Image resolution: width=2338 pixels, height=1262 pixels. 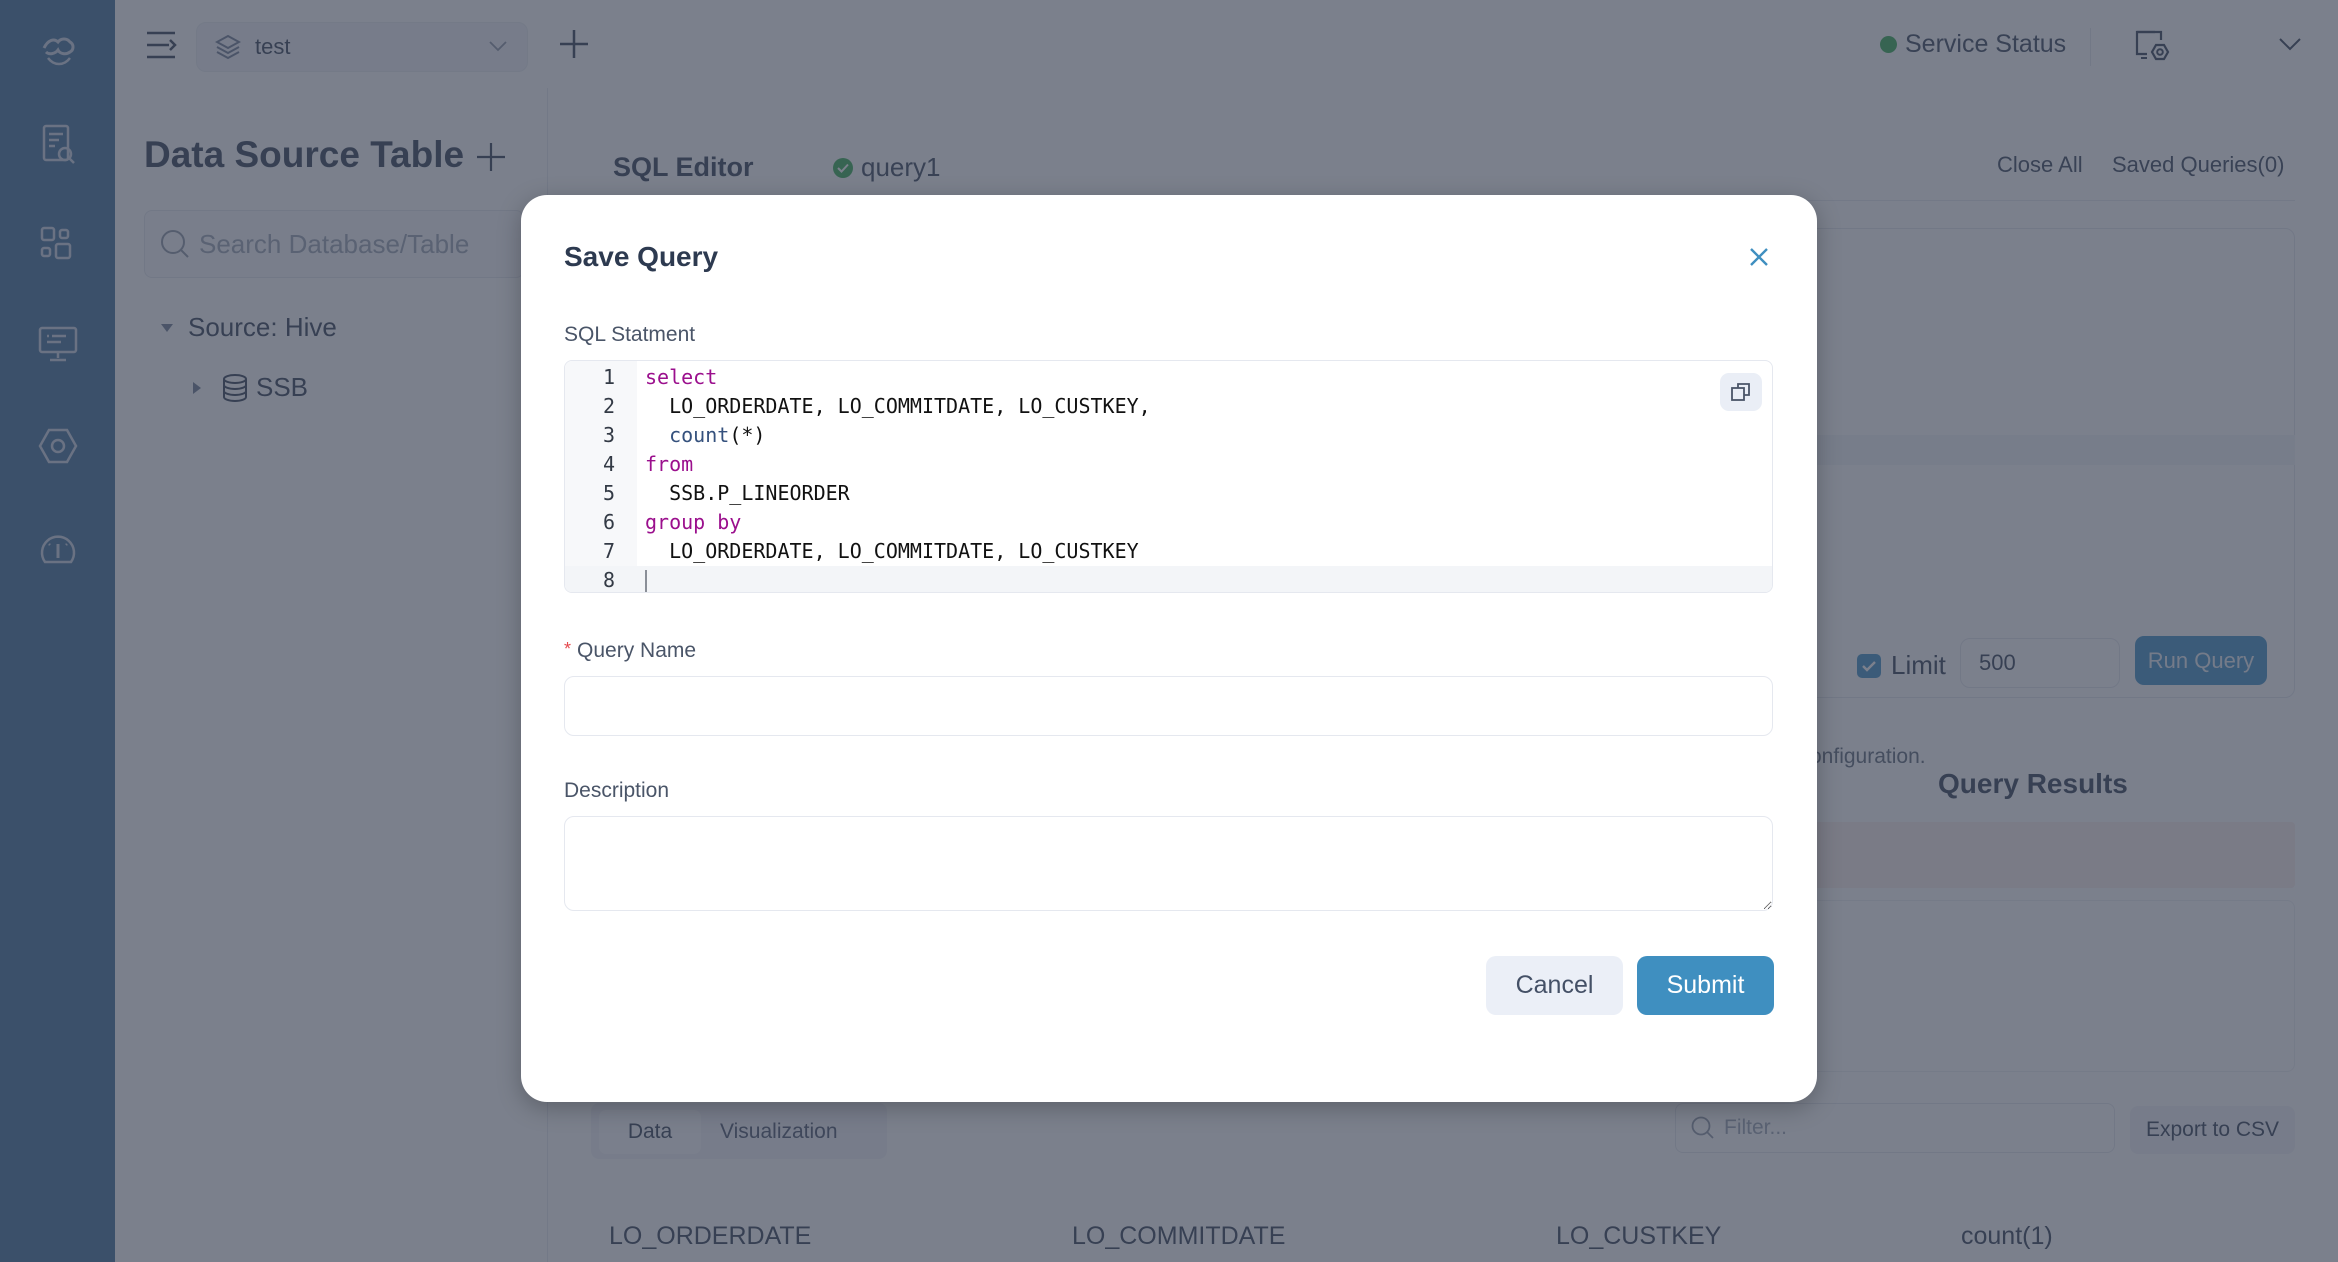 I want to click on line-number: 2, so click(x=608, y=406).